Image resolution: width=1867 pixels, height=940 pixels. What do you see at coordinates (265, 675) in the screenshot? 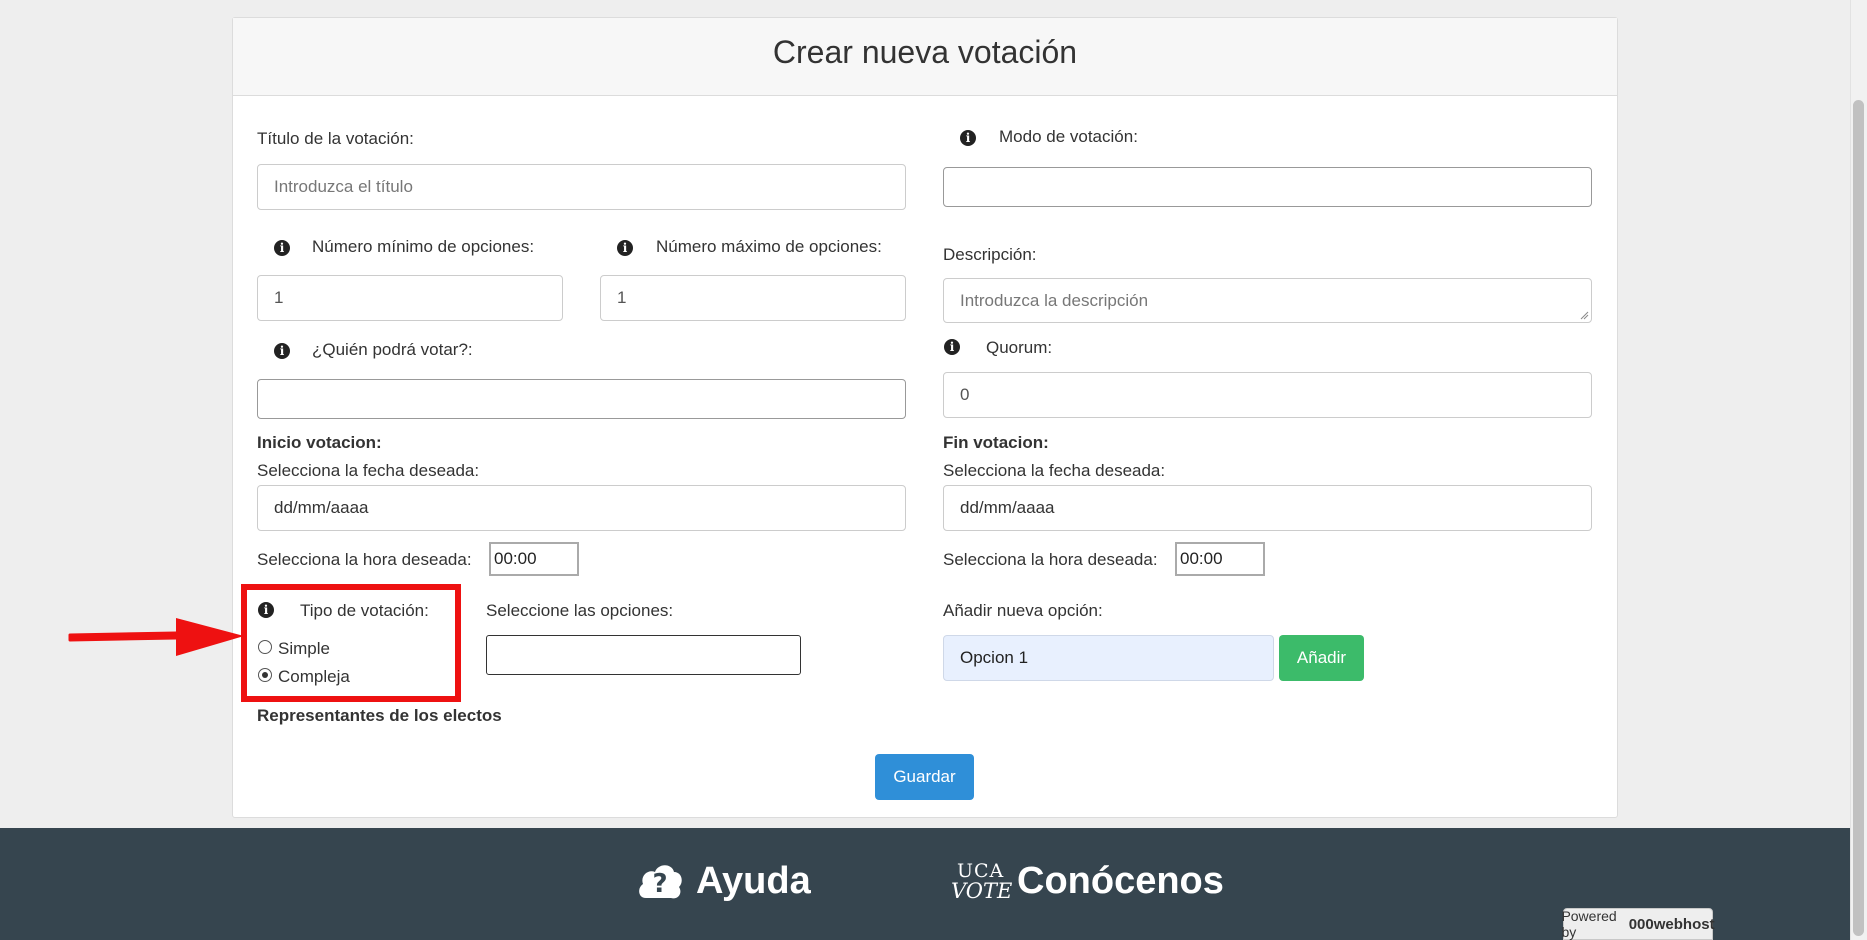
I see `radio-compleja` at bounding box center [265, 675].